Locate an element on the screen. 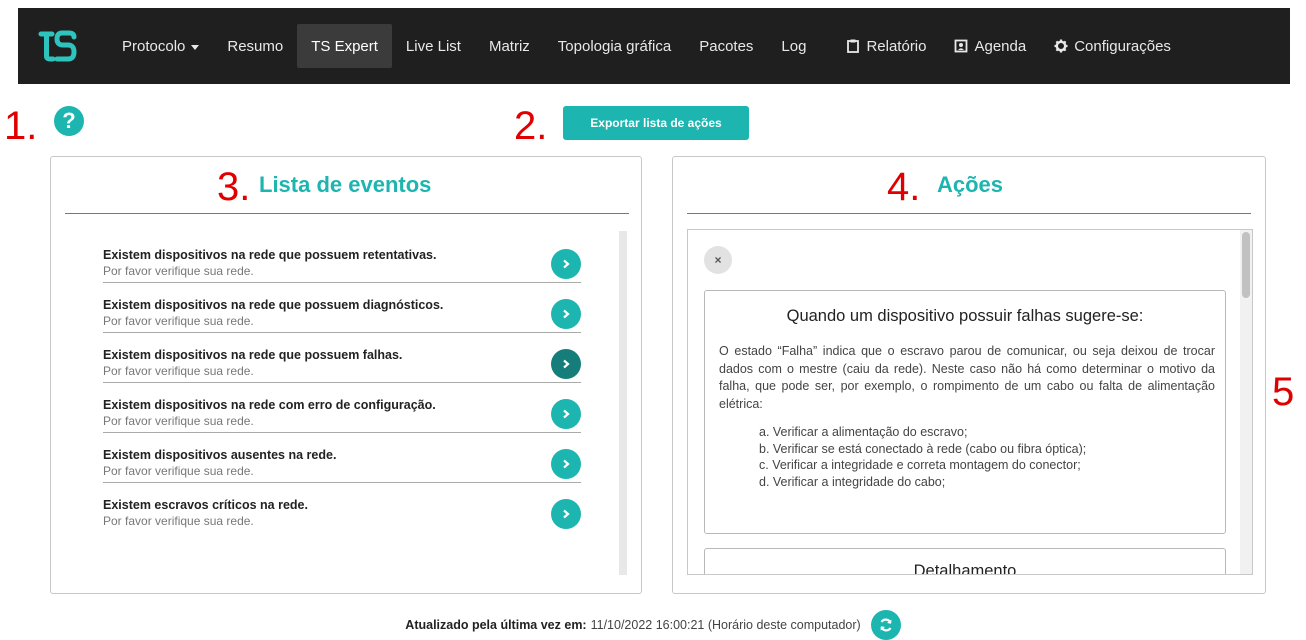 The height and width of the screenshot is (640, 1306). list-item: d. Verificar a integridade do cabo; is located at coordinates (852, 481).